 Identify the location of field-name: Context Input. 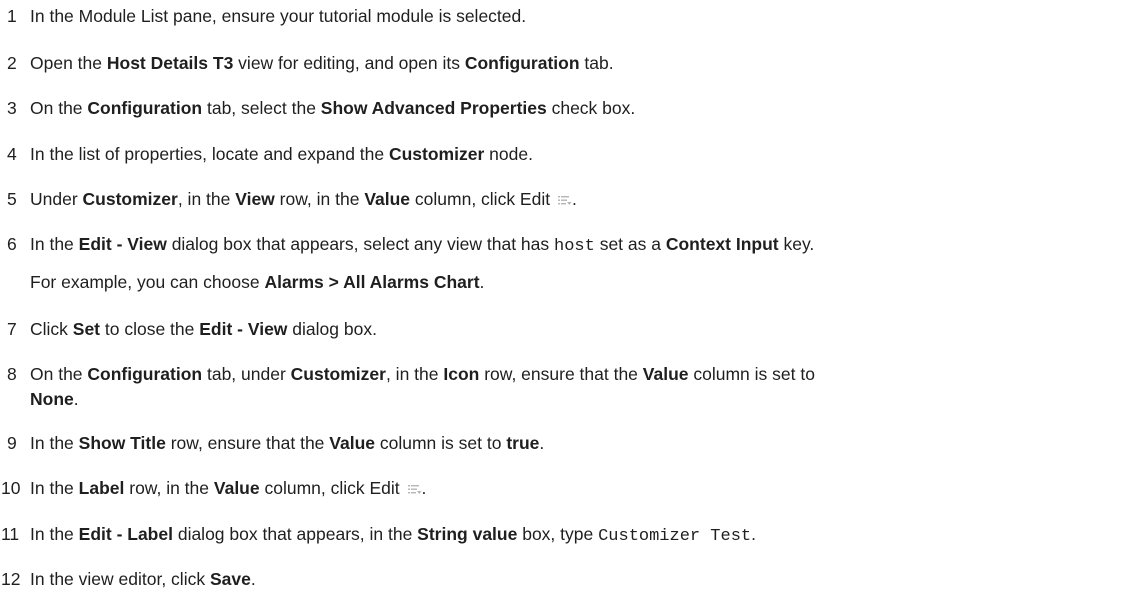
(722, 244).